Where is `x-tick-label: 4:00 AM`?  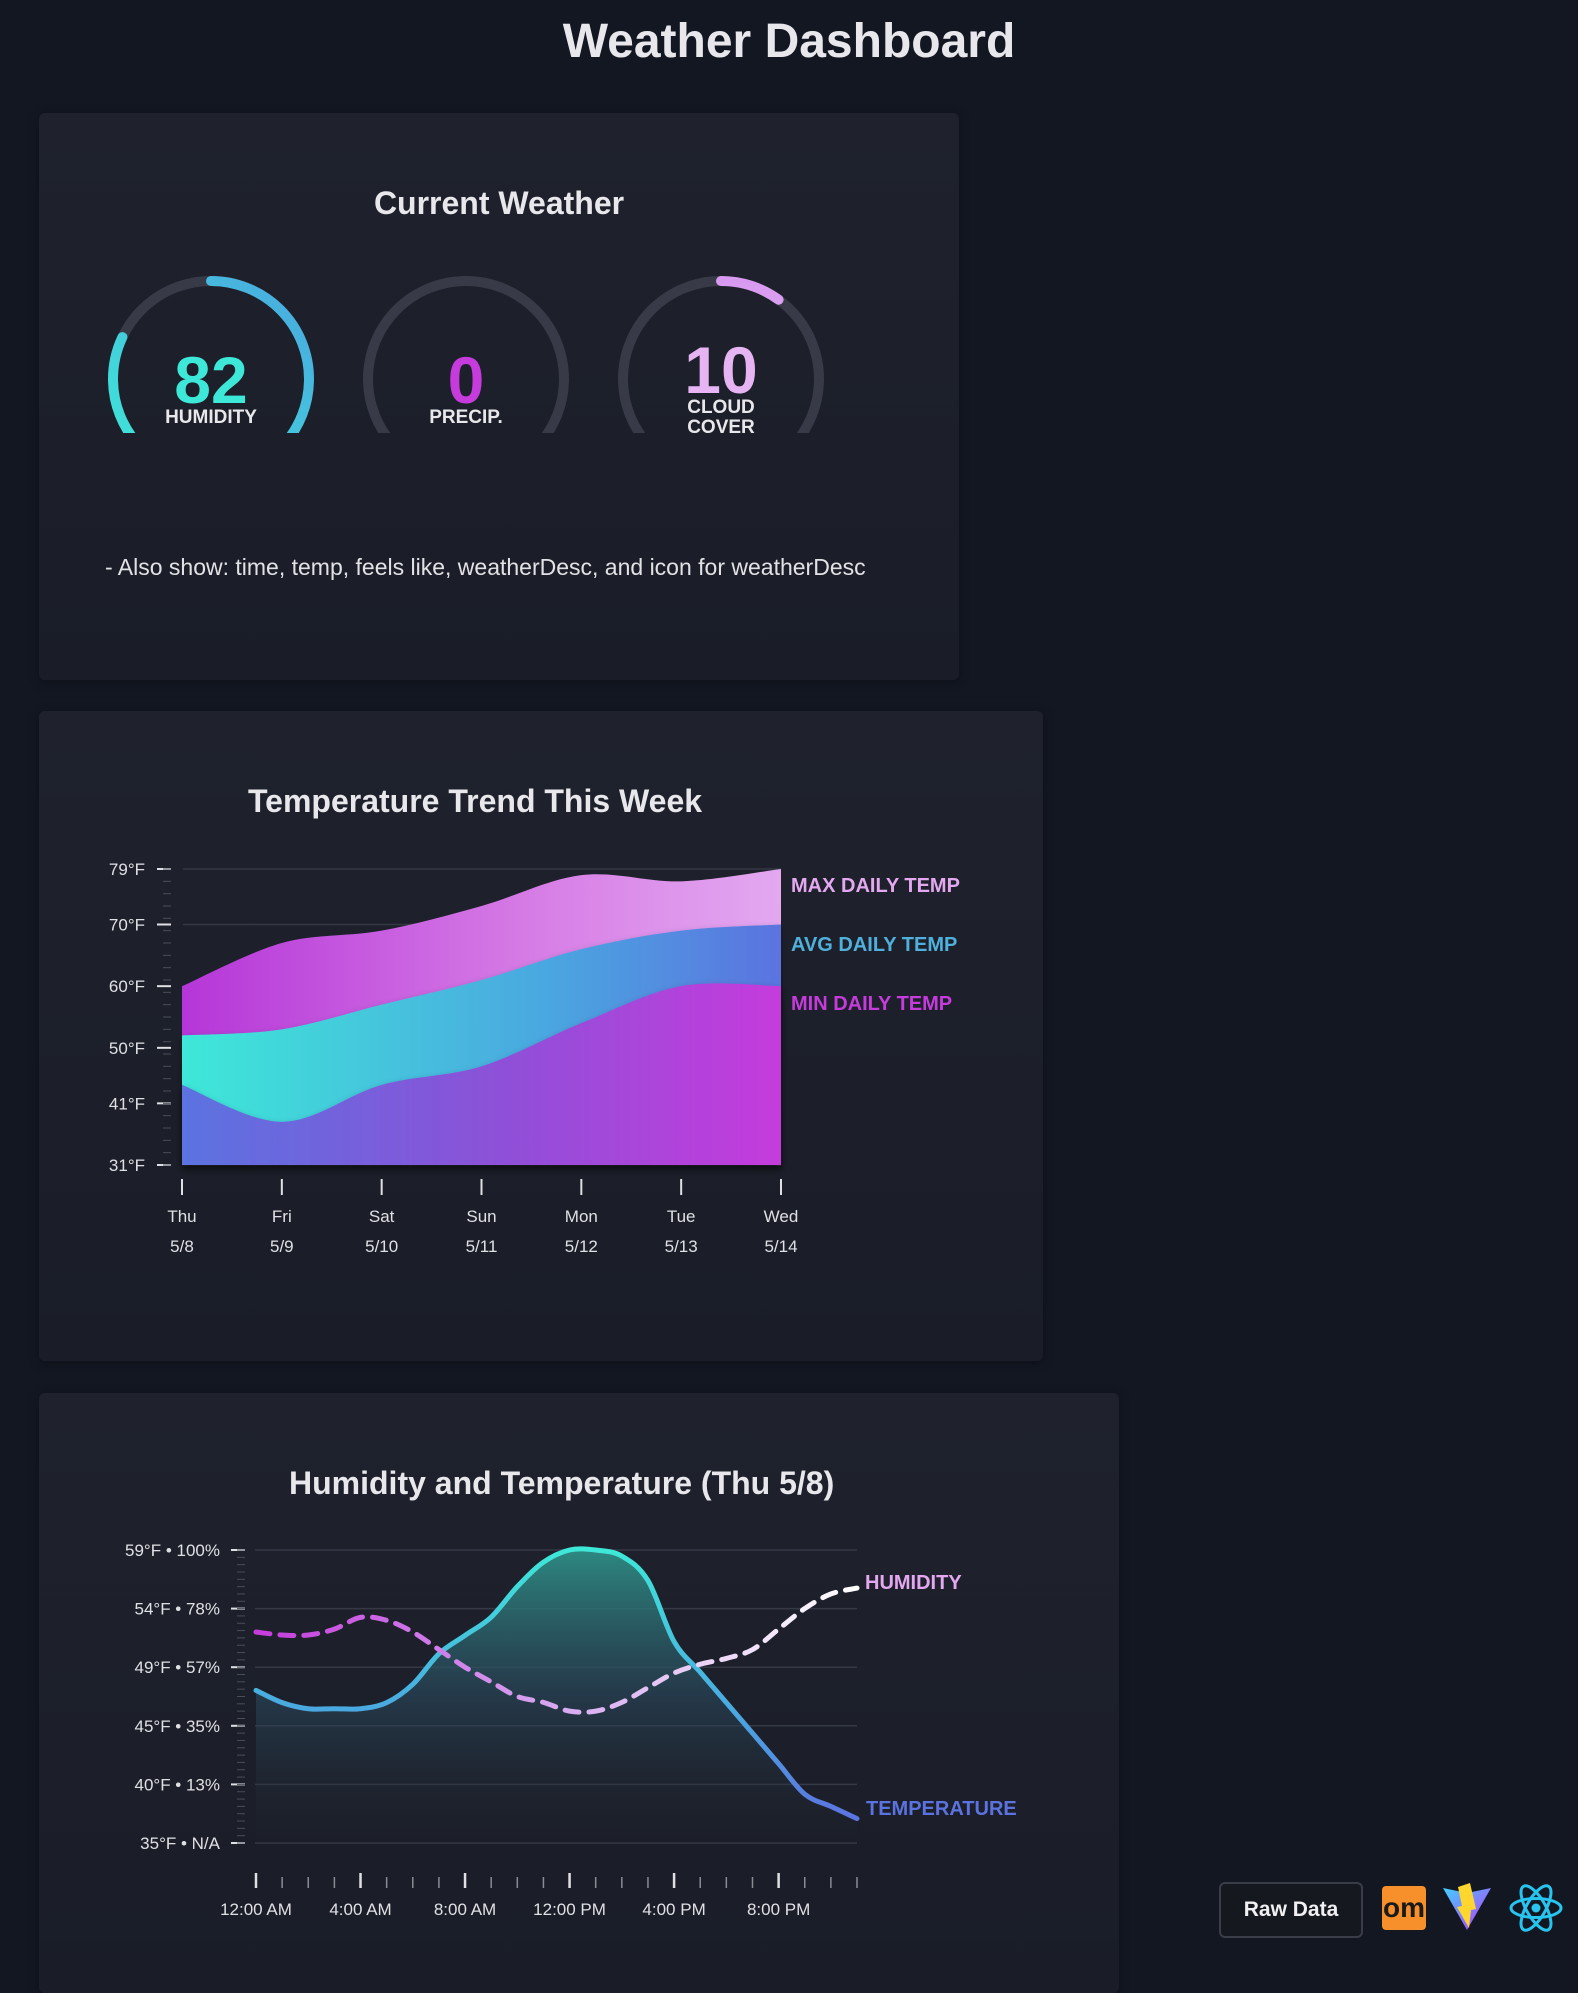 x-tick-label: 4:00 AM is located at coordinates (360, 1909).